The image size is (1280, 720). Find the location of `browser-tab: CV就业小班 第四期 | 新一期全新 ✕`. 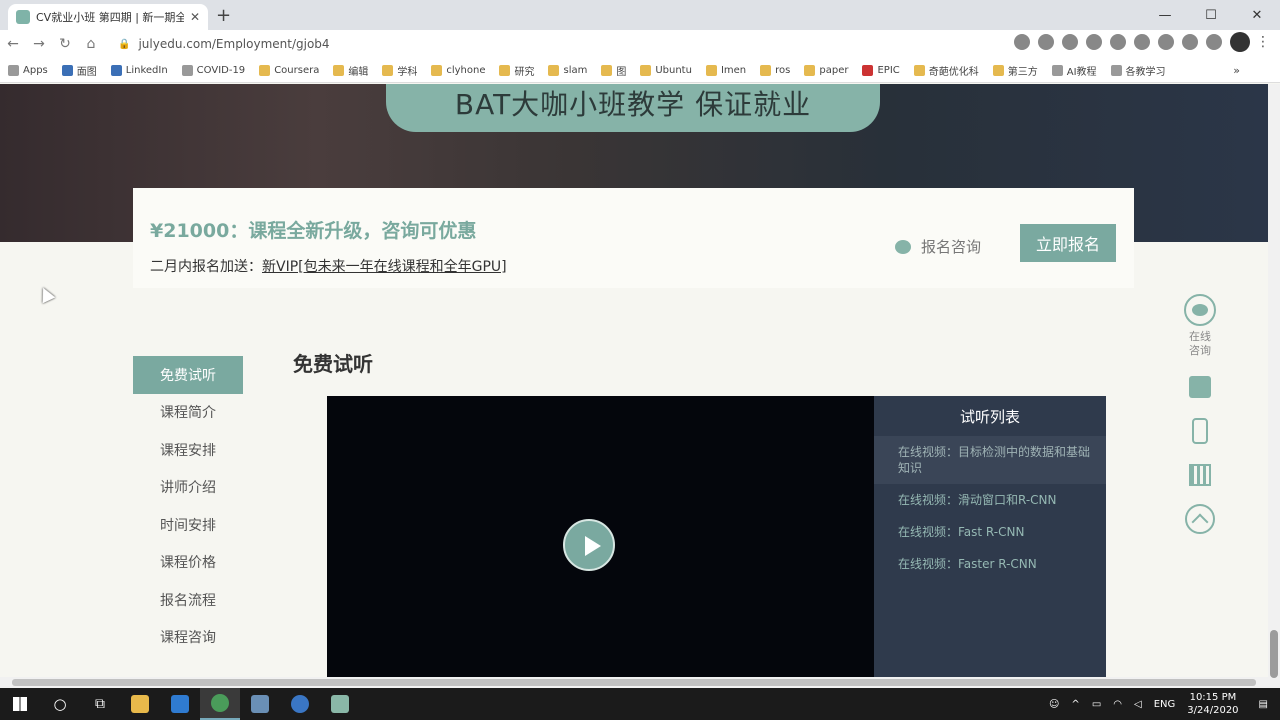

browser-tab: CV就业小班 第四期 | 新一期全新 ✕ is located at coordinates (108, 17).